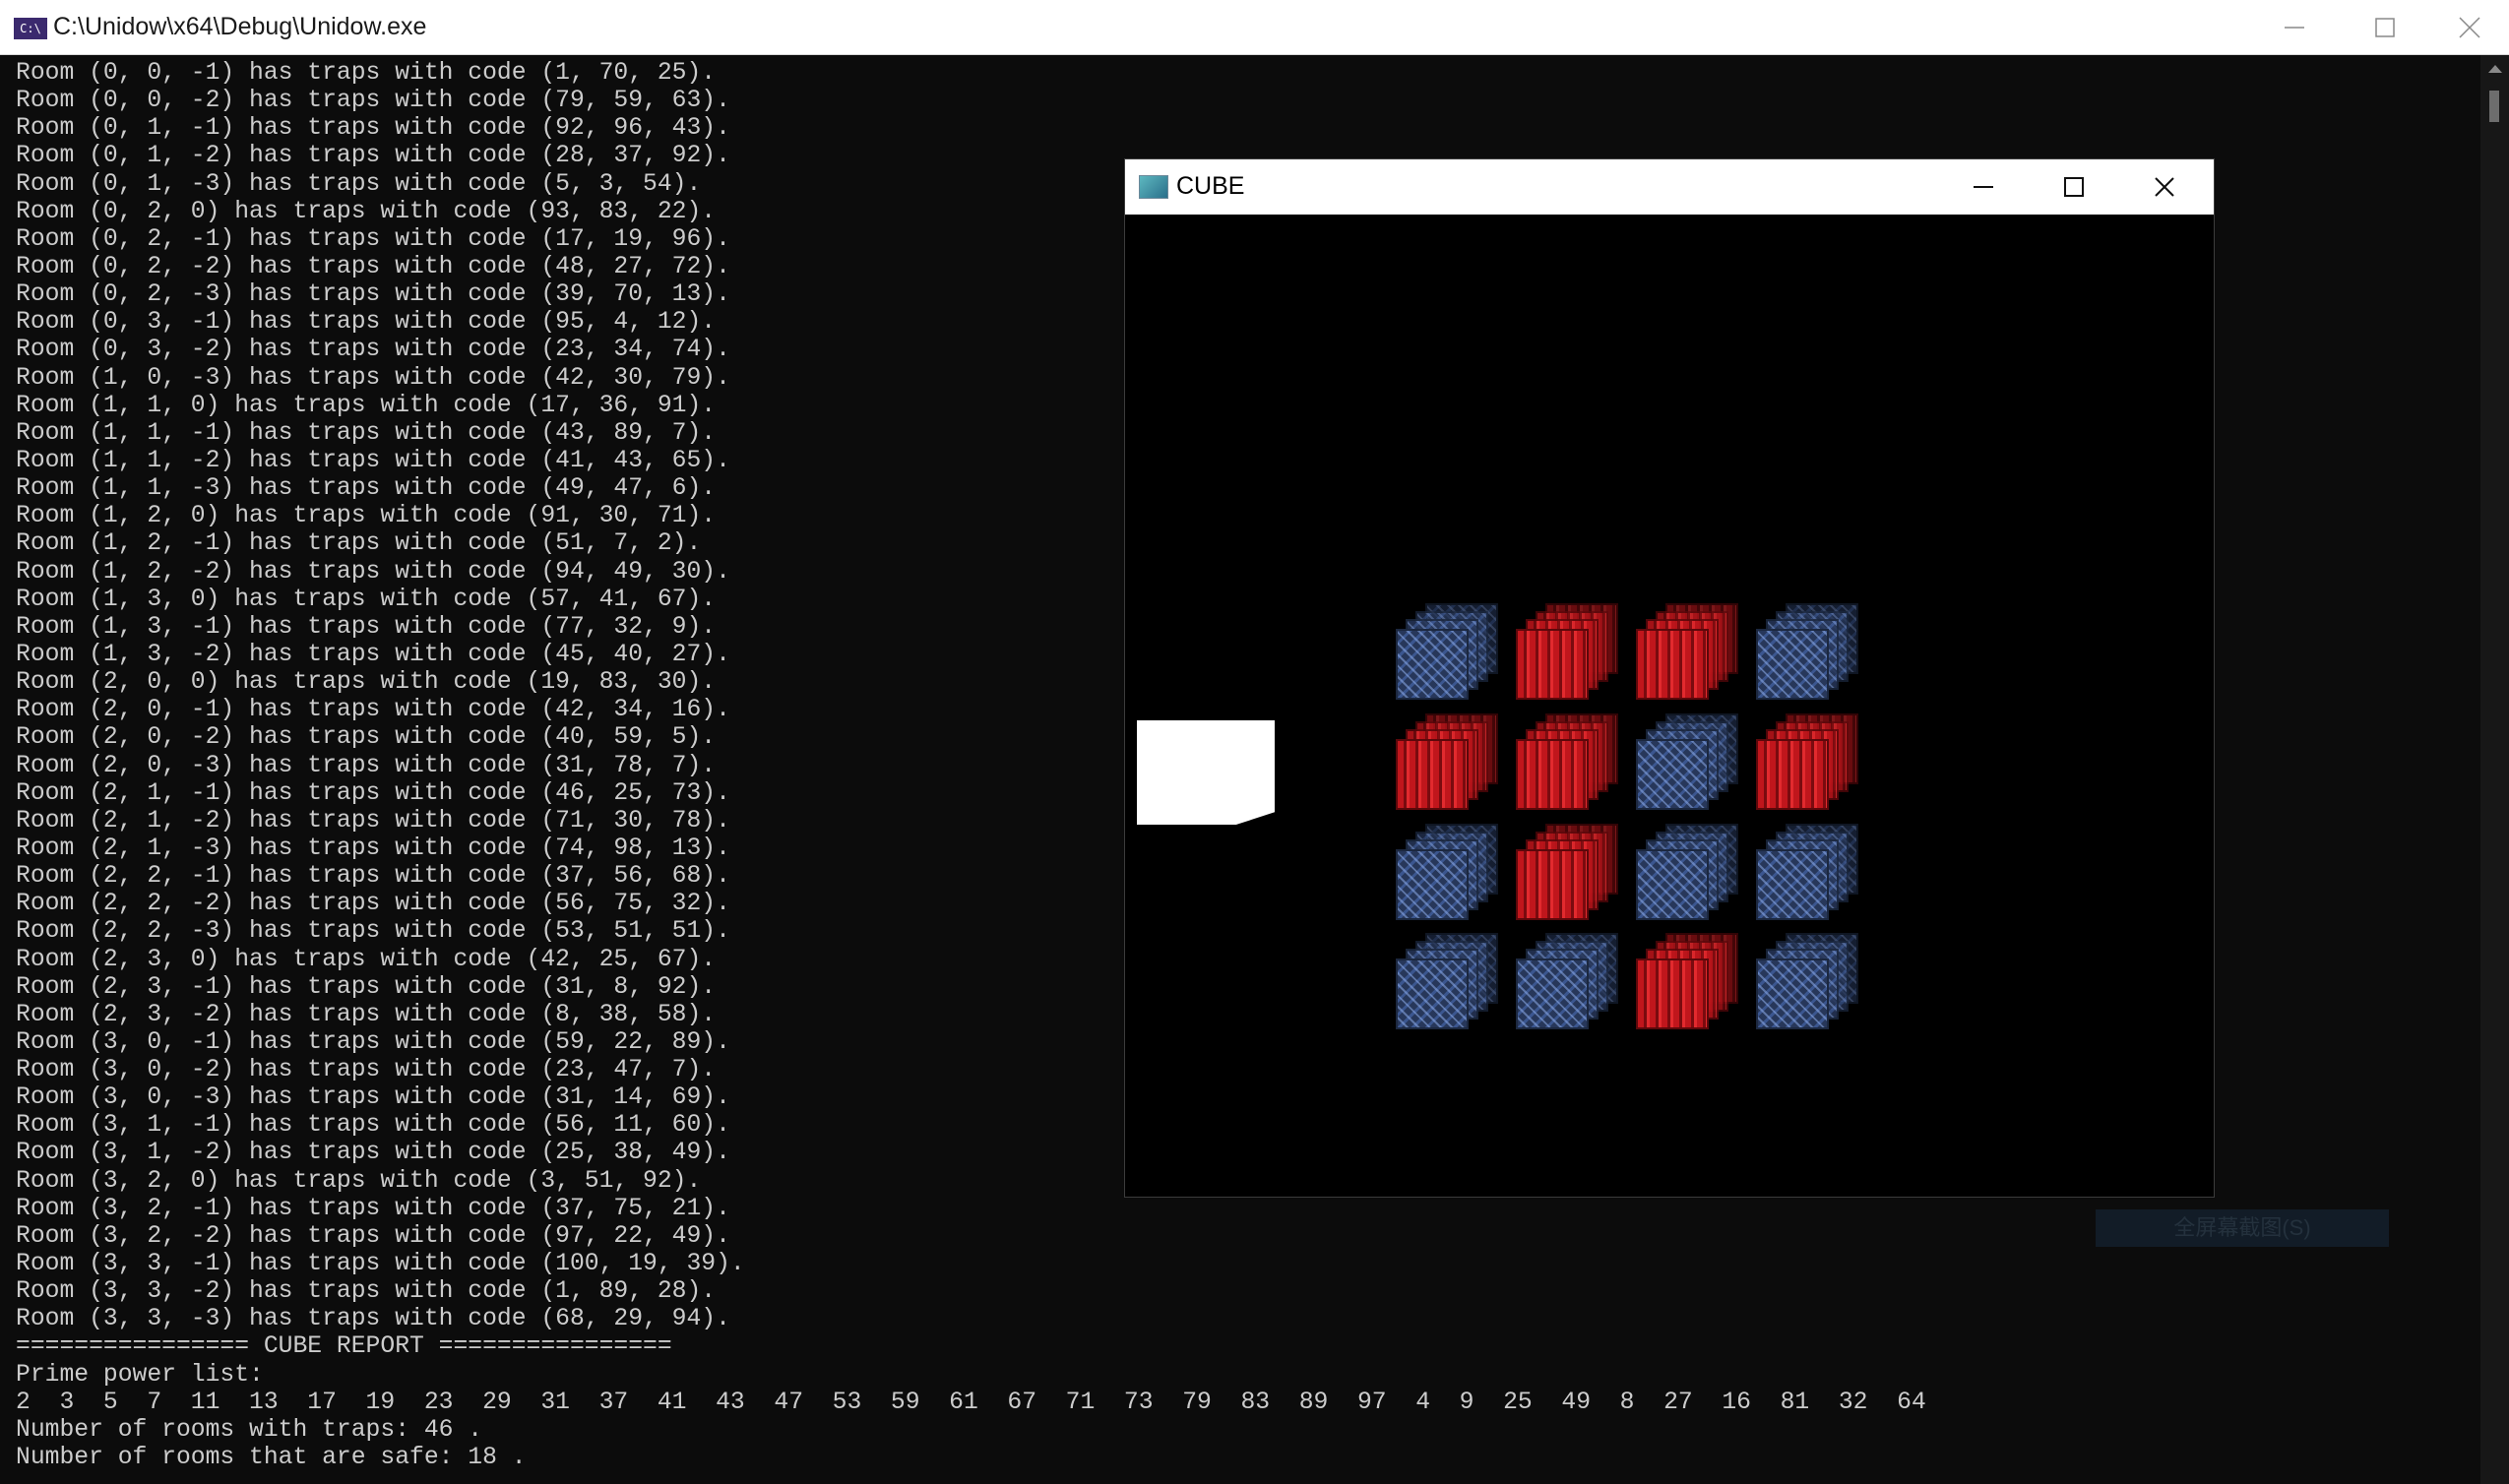  I want to click on console-close-button, so click(2469, 28).